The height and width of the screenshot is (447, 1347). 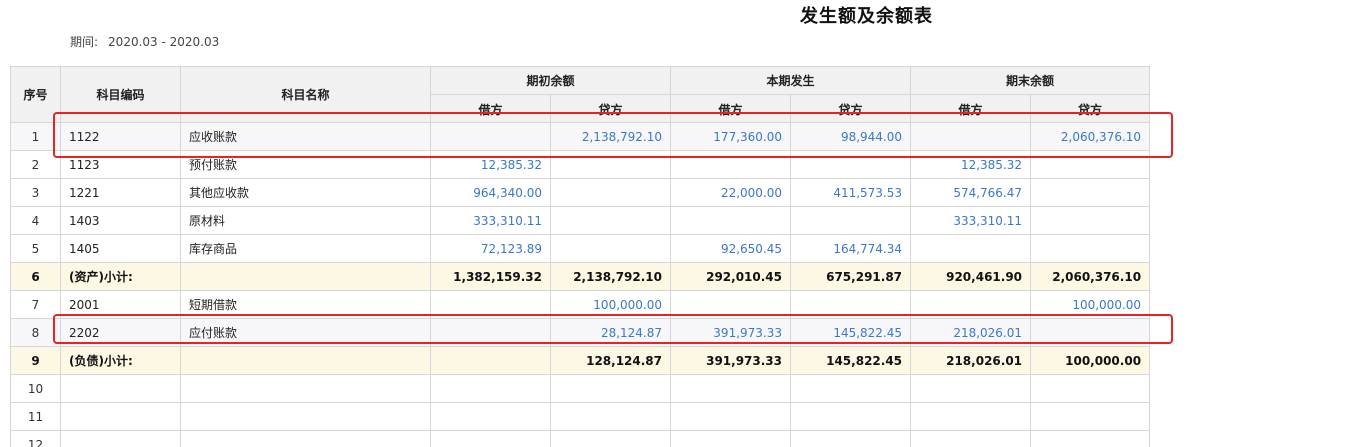 What do you see at coordinates (35, 332) in the screenshot?
I see `cell-seq: 8` at bounding box center [35, 332].